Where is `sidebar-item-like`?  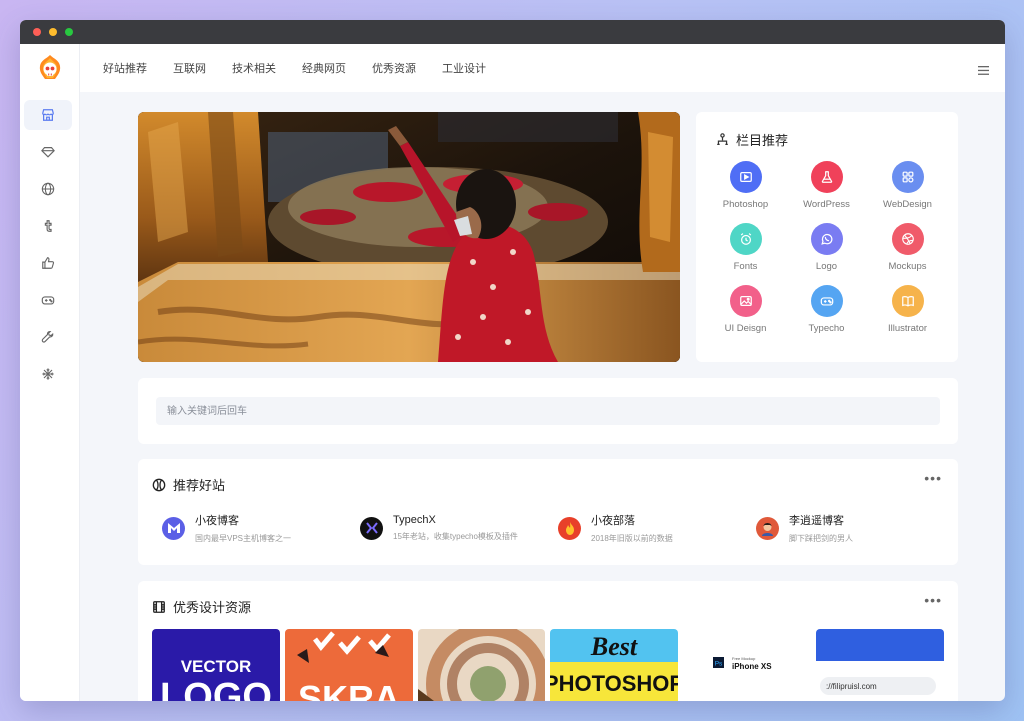 sidebar-item-like is located at coordinates (48, 263).